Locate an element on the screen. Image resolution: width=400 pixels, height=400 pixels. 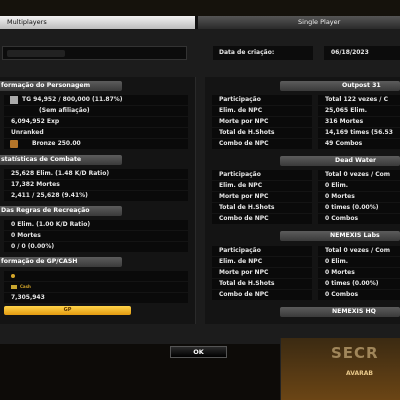
gp-icon-row is located at coordinates (96, 276).